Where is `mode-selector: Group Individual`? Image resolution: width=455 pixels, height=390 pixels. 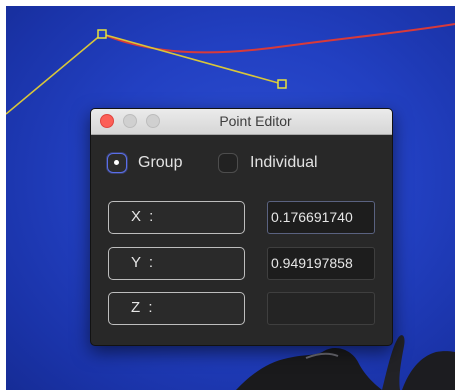
mode-selector: Group Individual is located at coordinates (242, 164).